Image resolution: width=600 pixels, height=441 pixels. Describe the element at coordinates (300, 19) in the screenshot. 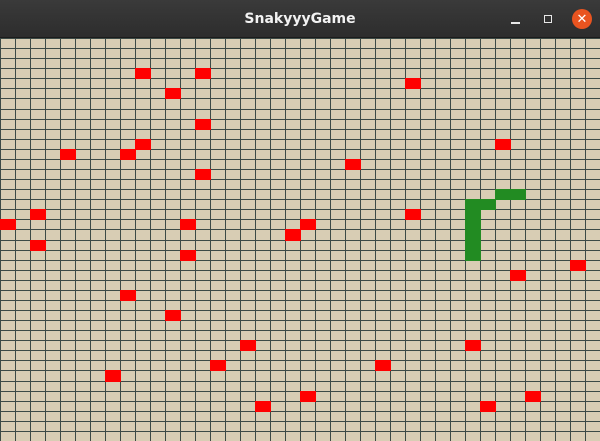

I see `title-bar: SnakyyyGame ✕` at that location.